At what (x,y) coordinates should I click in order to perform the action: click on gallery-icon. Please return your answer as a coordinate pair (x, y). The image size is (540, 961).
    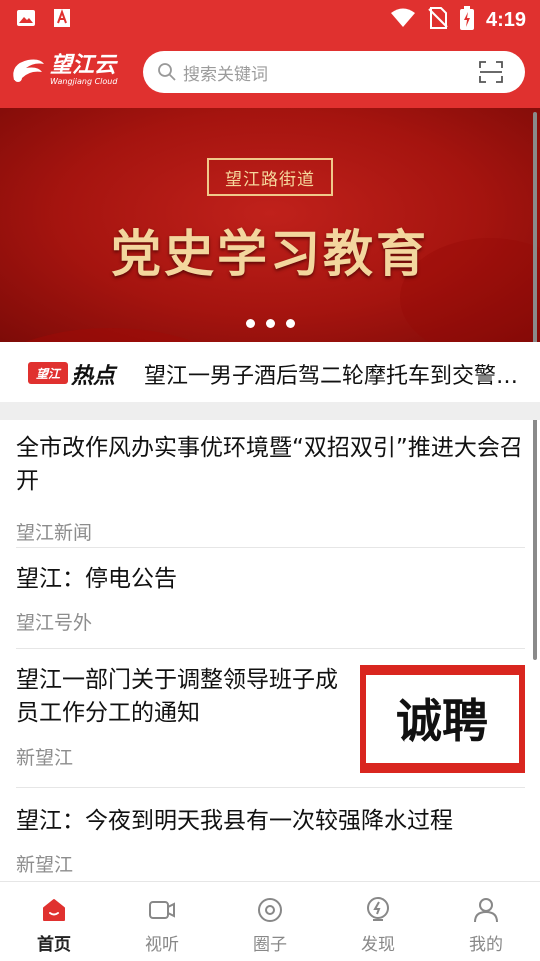
    Looking at the image, I should click on (26, 18).